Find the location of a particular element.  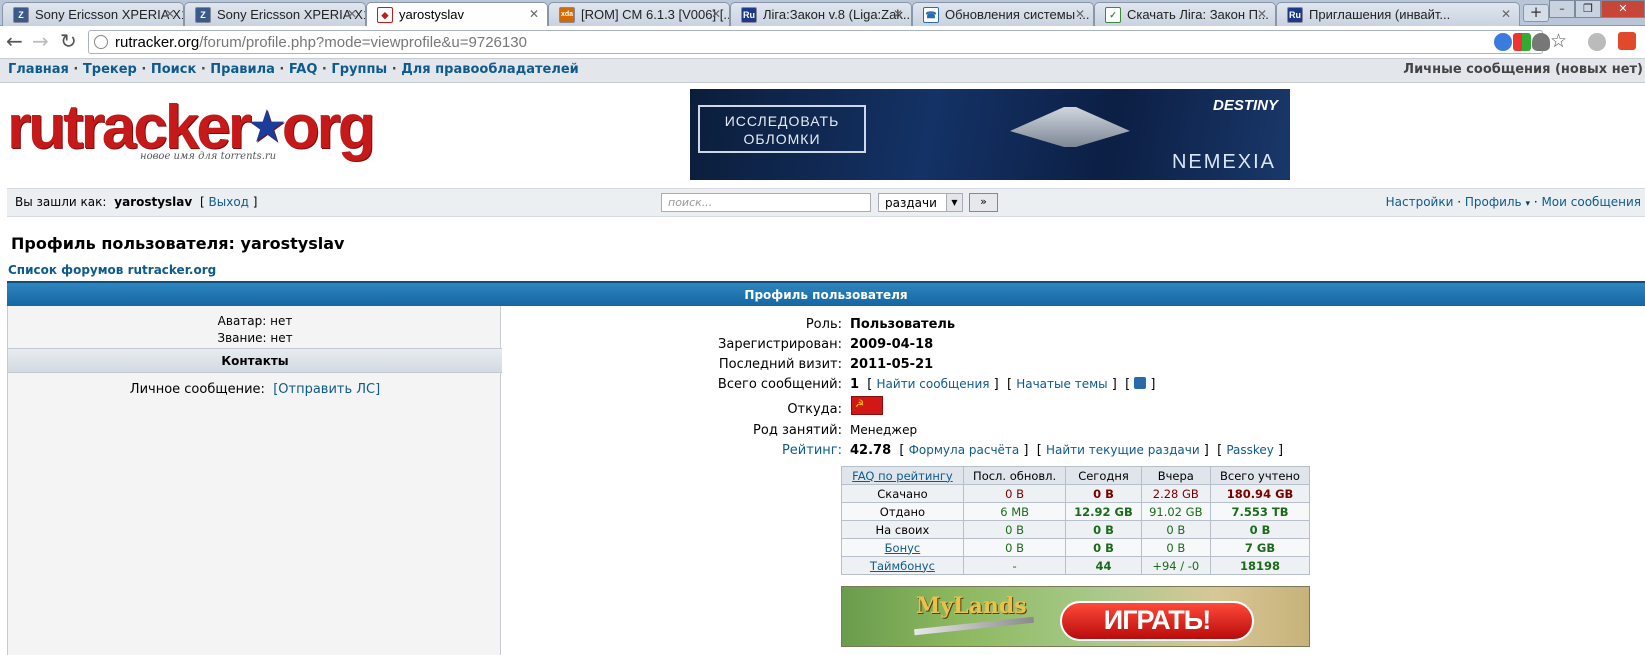

ad-banner-mylands: MyLands ИГРАТЬ! is located at coordinates (1075, 616).